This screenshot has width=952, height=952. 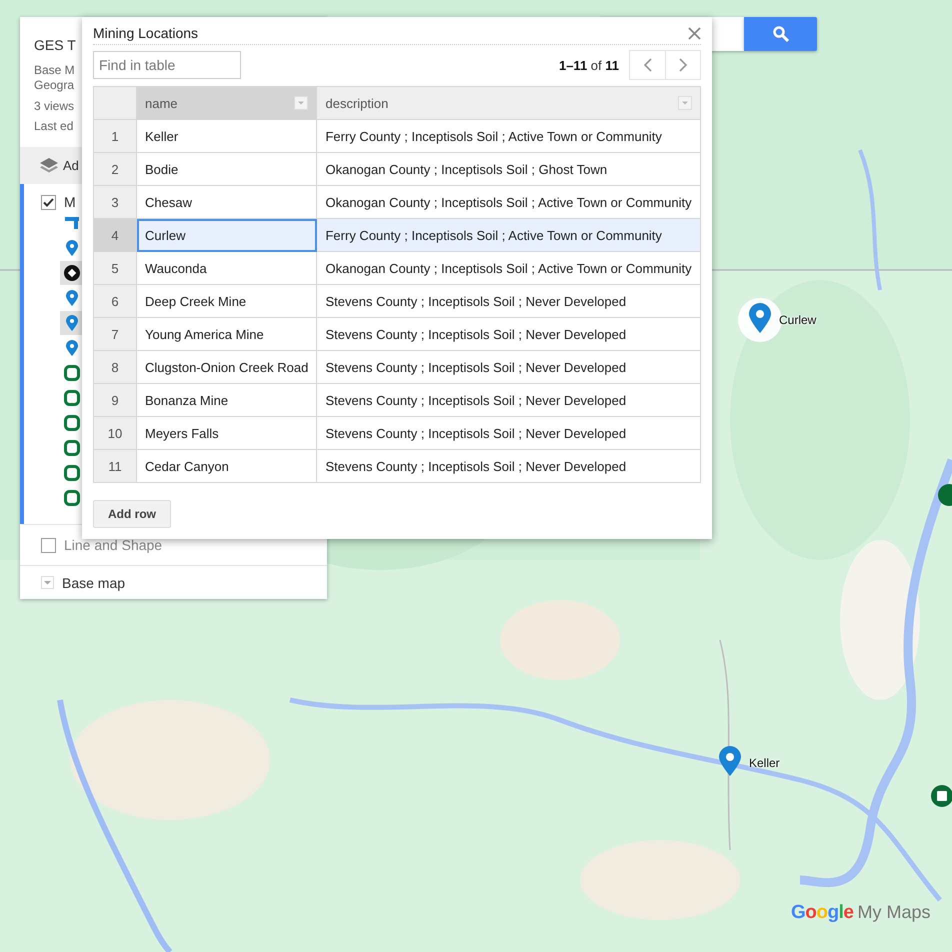 I want to click on corner-cell, so click(x=115, y=103).